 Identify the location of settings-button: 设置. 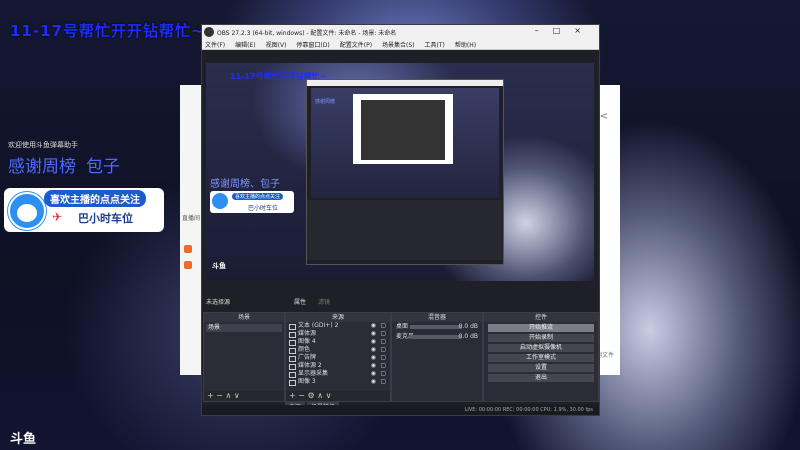
(541, 368).